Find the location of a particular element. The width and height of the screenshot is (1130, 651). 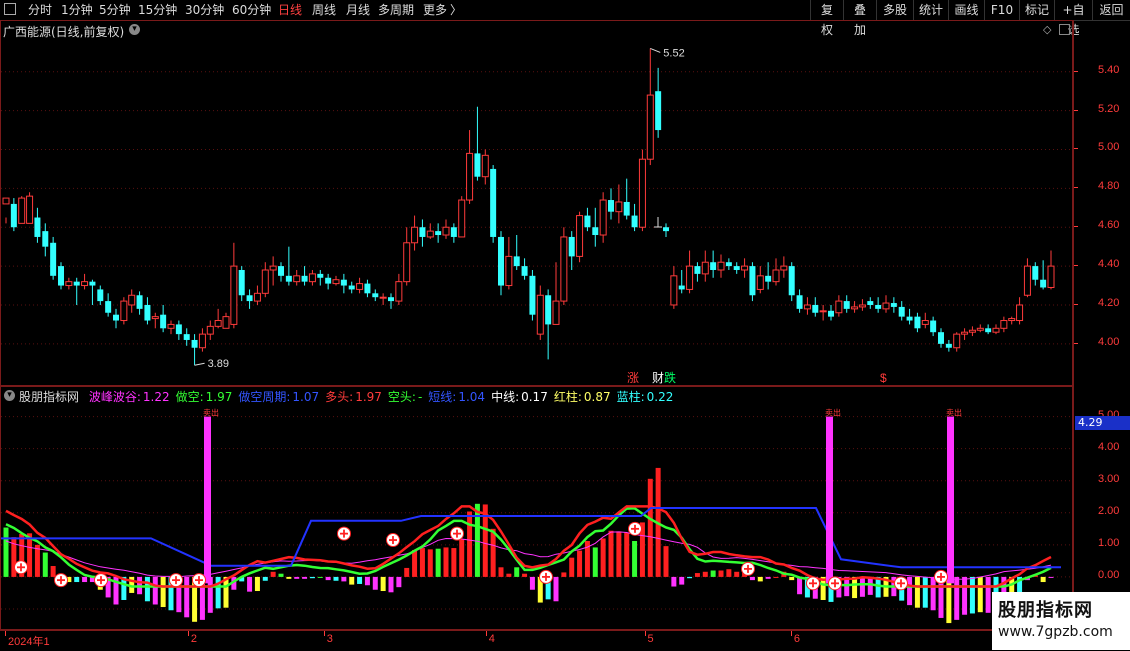

toolbar-button-1: 叠加 is located at coordinates (859, 18).